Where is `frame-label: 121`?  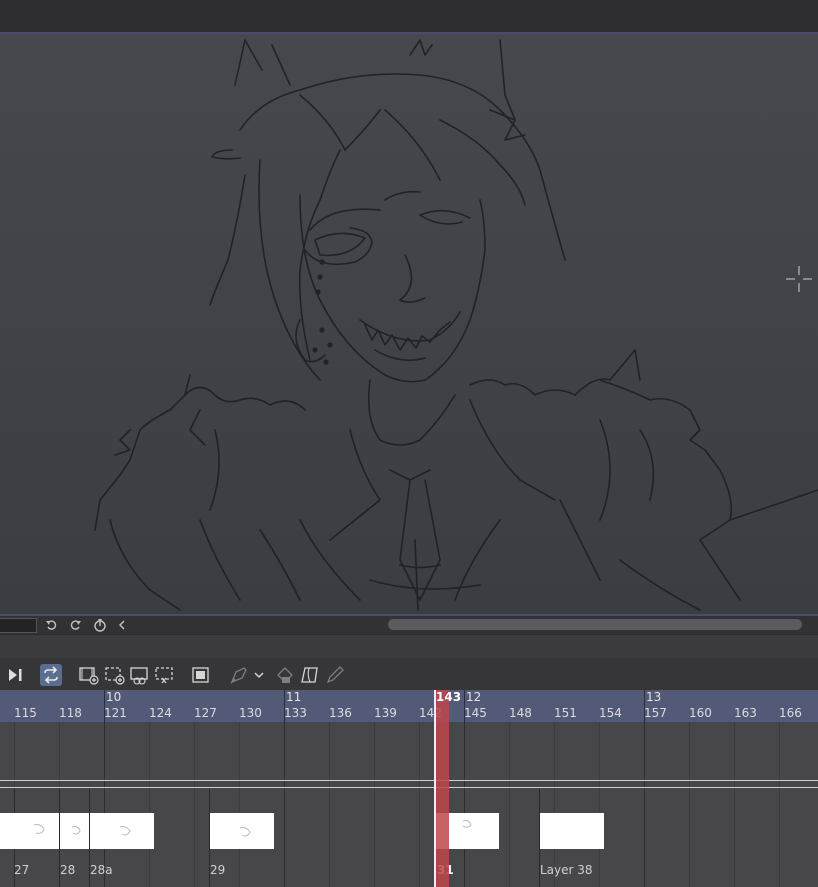
frame-label: 121 is located at coordinates (115, 713).